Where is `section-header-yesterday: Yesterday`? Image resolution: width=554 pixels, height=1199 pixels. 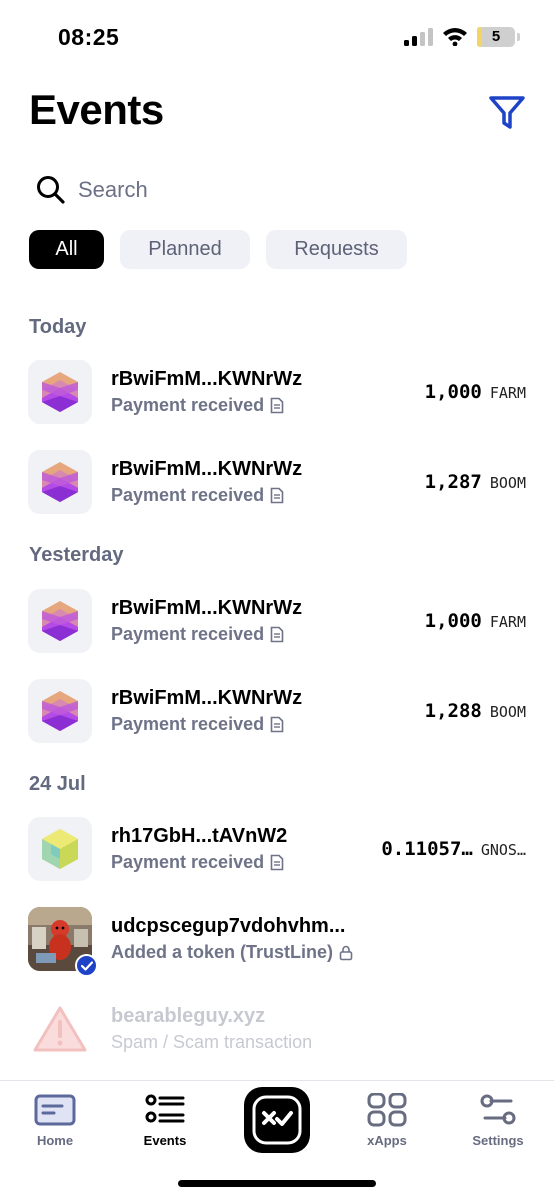
section-header-yesterday: Yesterday is located at coordinates (76, 555).